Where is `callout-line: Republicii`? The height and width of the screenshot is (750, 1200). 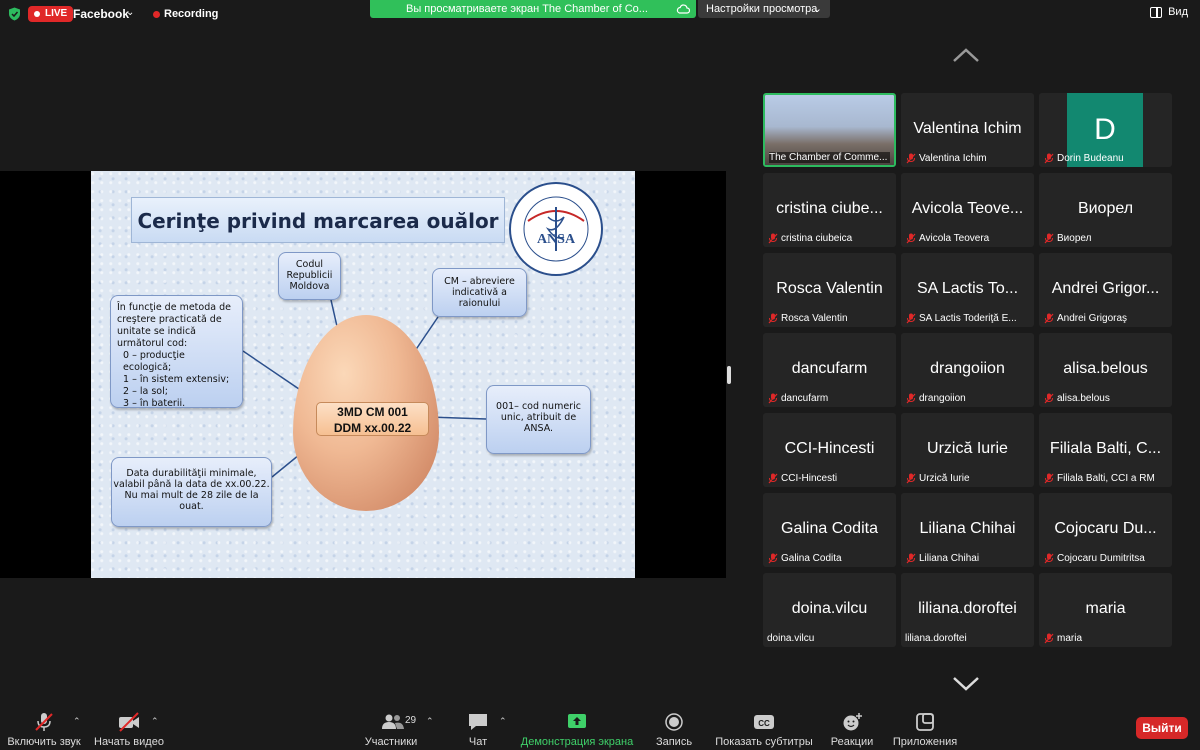 callout-line: Republicii is located at coordinates (309, 275).